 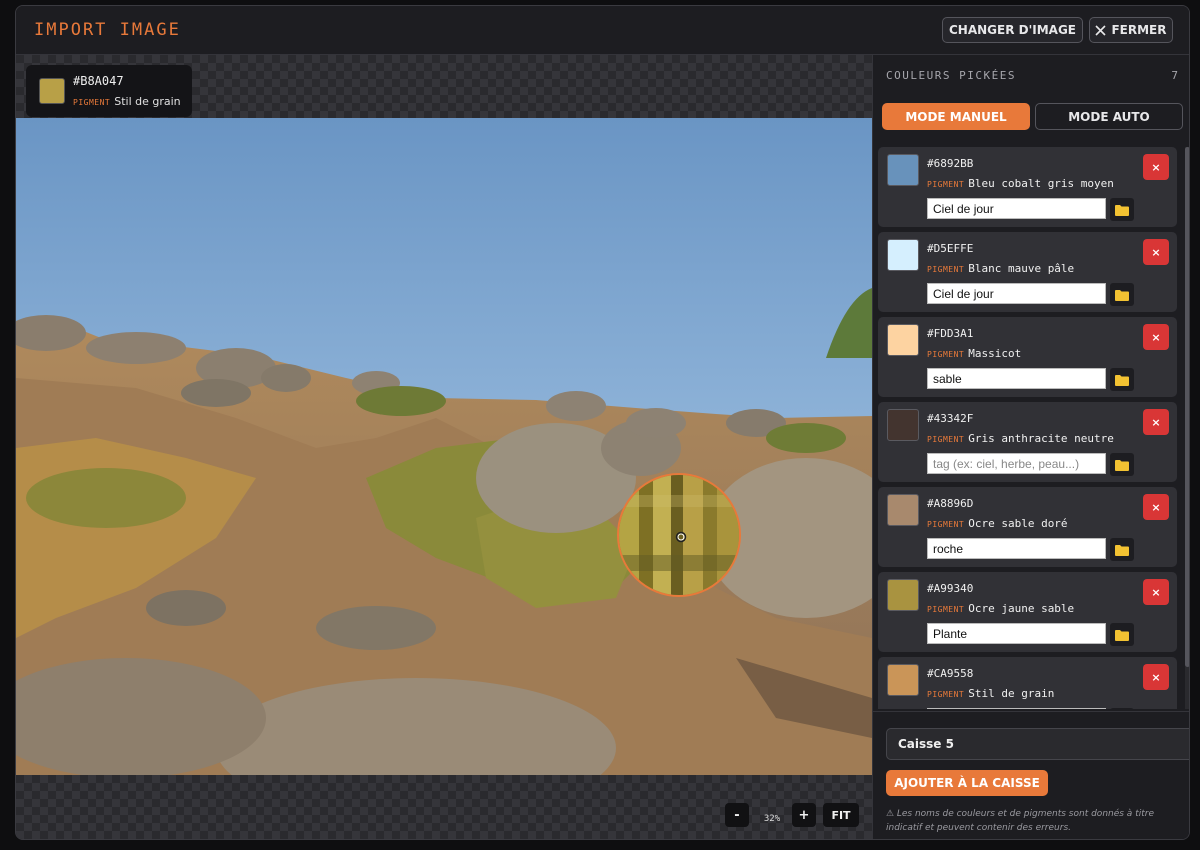 I want to click on hover-color-swatch, so click(x=52, y=91).